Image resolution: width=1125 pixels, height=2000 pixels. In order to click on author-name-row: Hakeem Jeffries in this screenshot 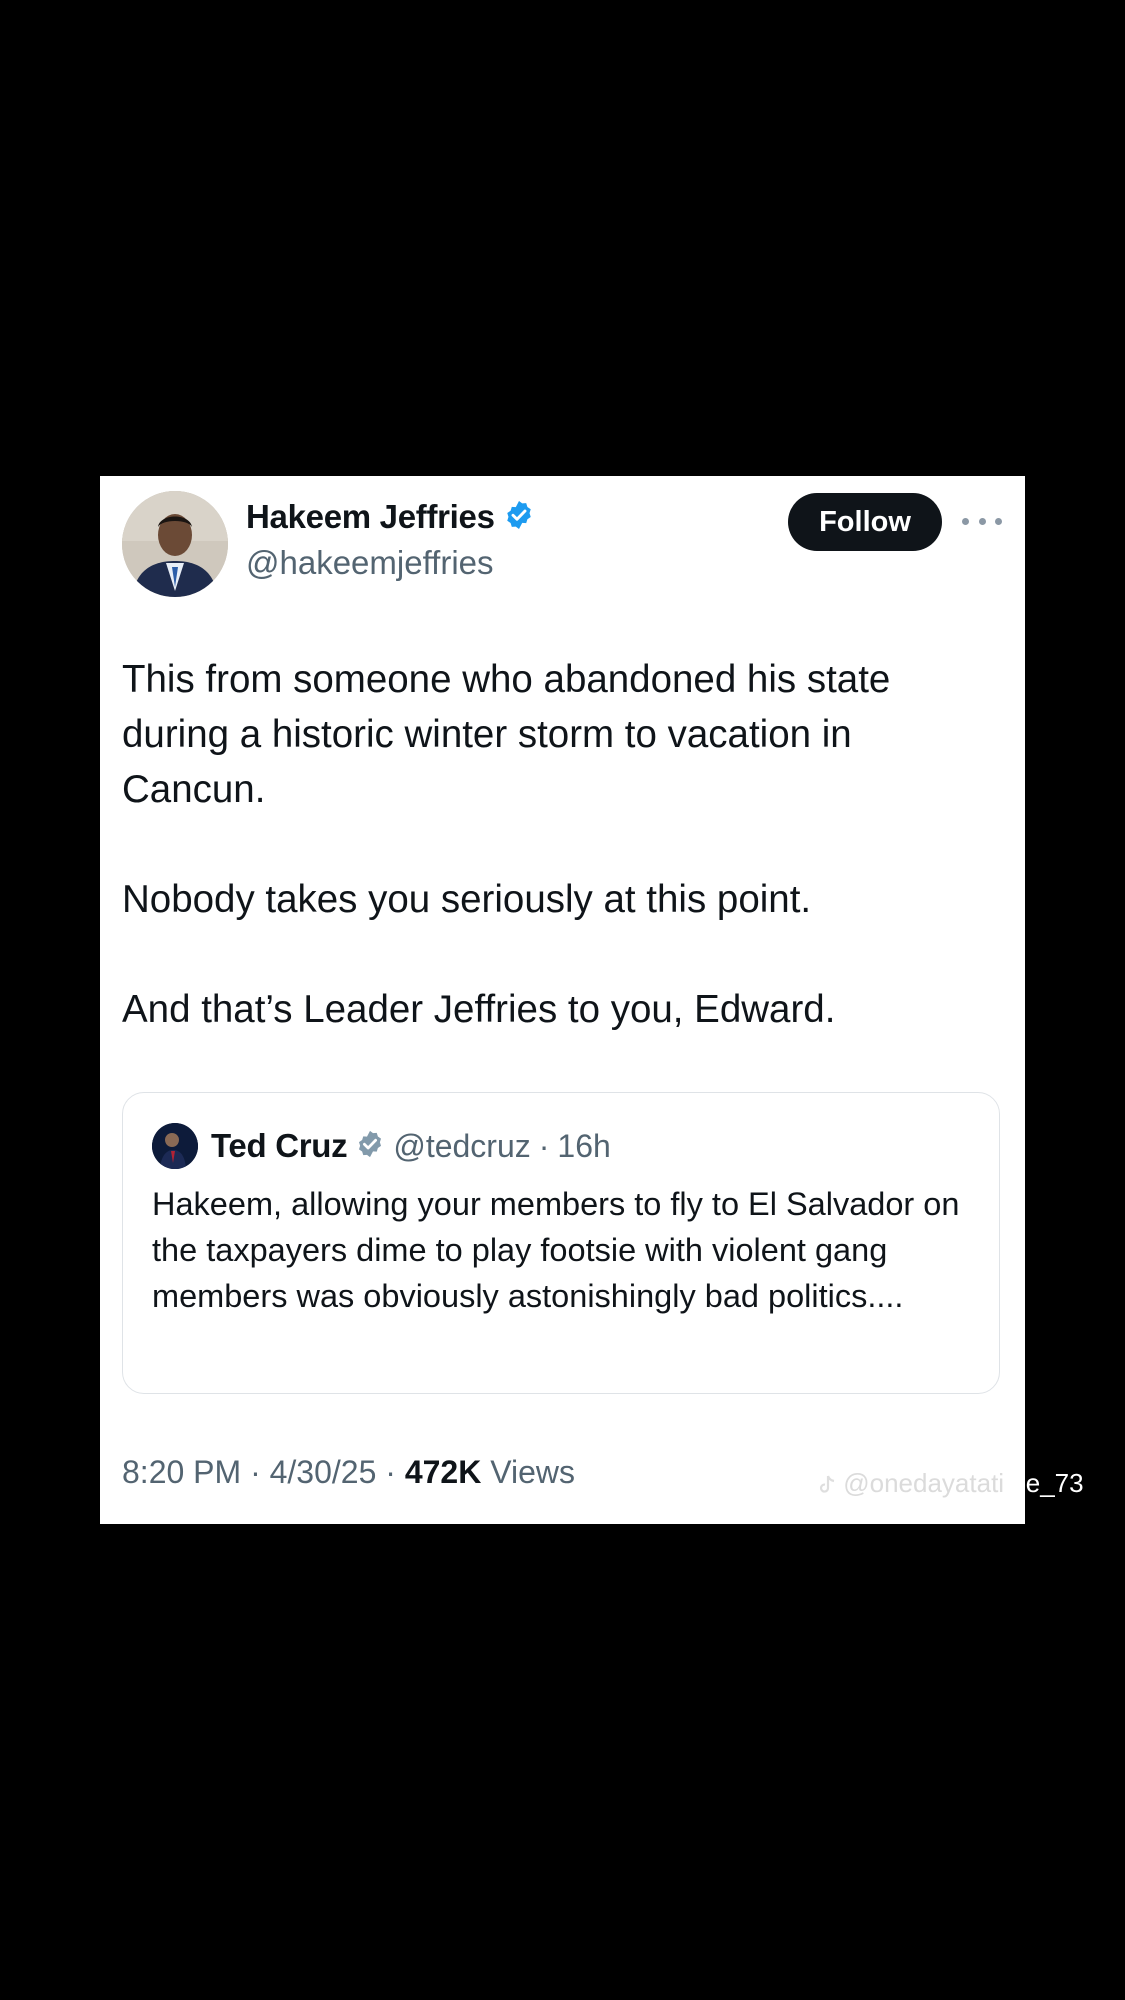, I will do `click(390, 517)`.